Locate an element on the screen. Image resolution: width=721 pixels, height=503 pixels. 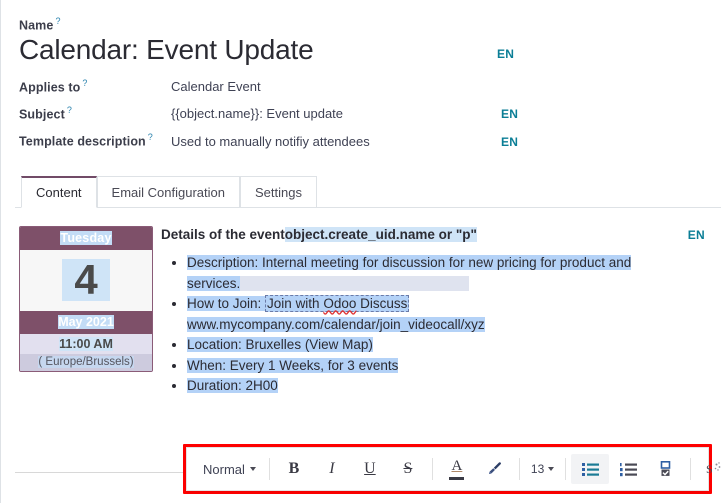
subject-label-cell: Subject? is located at coordinates (95, 113).